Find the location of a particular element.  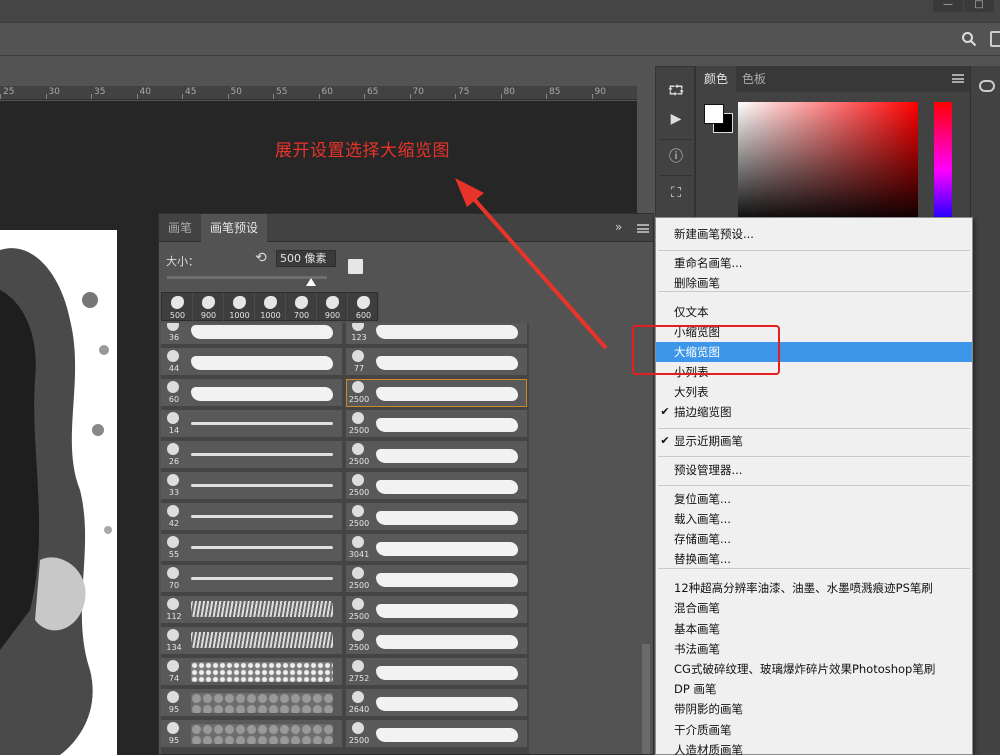

menu-item: 仅文本 is located at coordinates (814, 312).